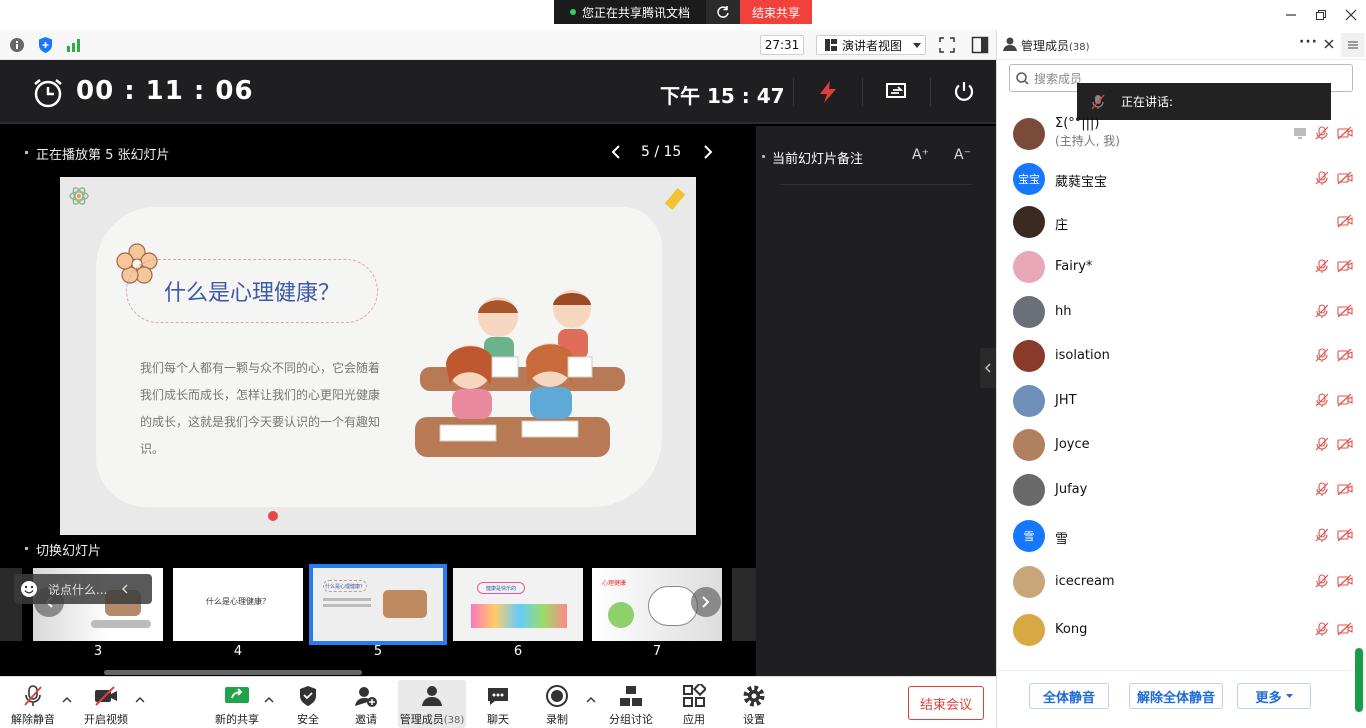 Image resolution: width=1366 pixels, height=728 pixels. What do you see at coordinates (896, 91) in the screenshot?
I see `switch-screen-icon` at bounding box center [896, 91].